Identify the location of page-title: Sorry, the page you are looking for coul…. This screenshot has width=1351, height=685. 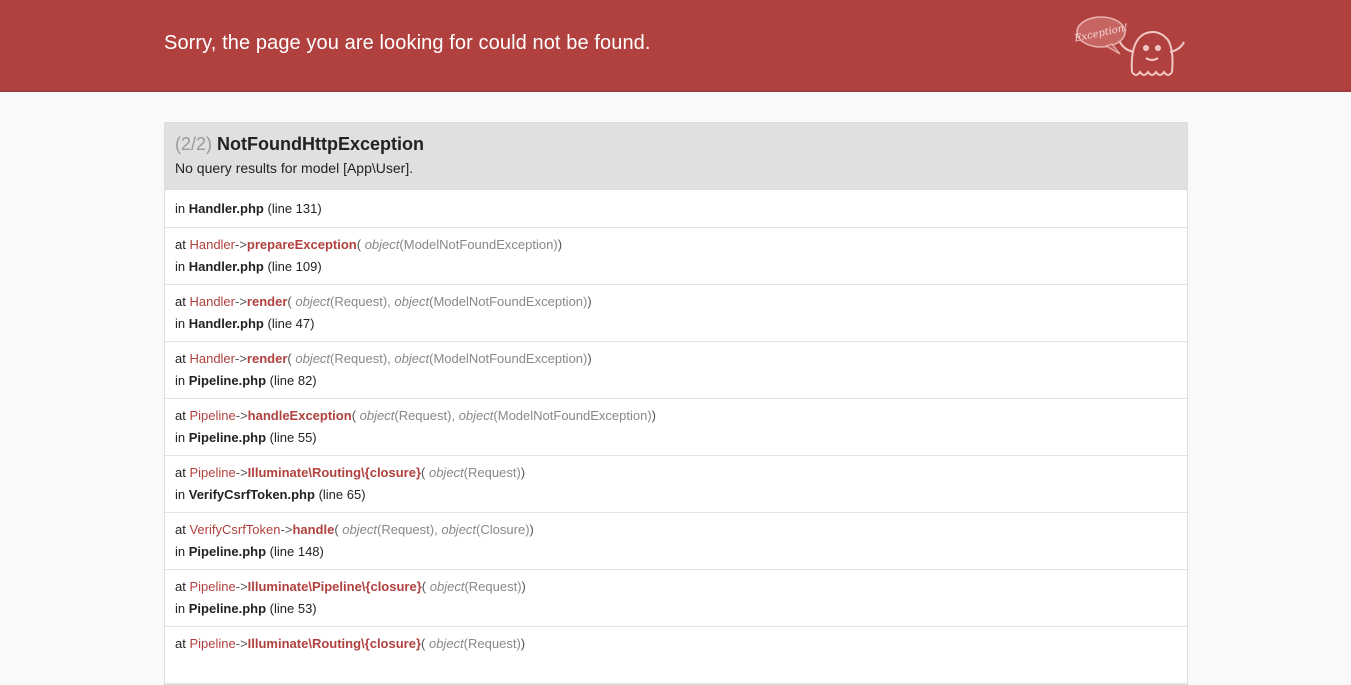
(407, 43).